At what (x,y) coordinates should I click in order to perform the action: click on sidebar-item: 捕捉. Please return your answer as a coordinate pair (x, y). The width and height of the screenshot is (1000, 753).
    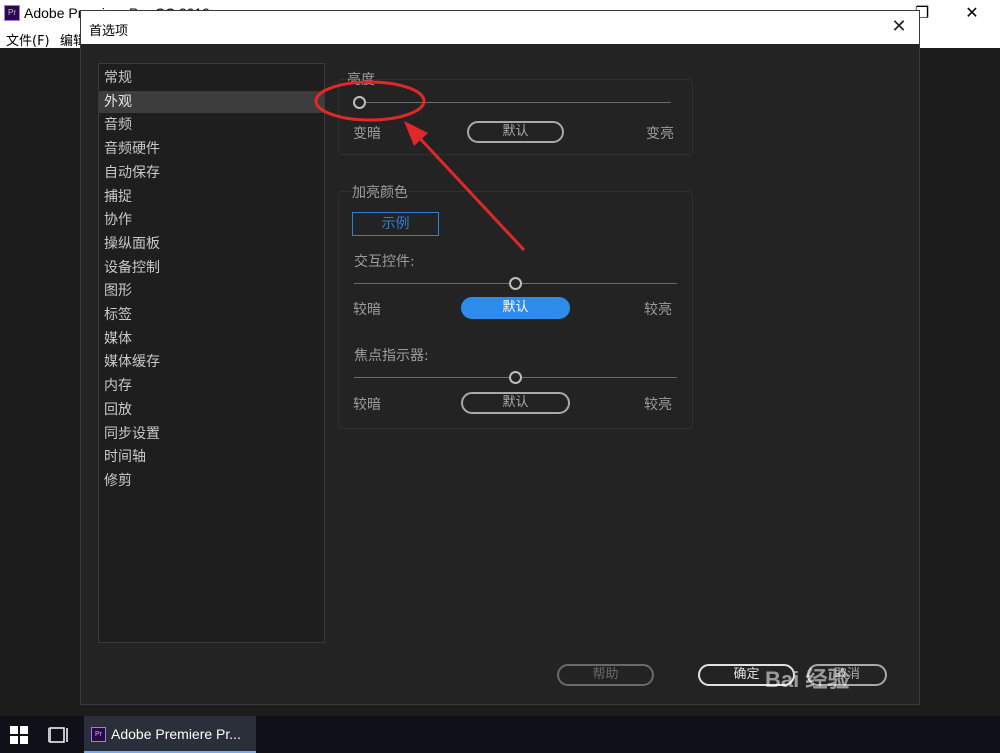
    Looking at the image, I should click on (211, 197).